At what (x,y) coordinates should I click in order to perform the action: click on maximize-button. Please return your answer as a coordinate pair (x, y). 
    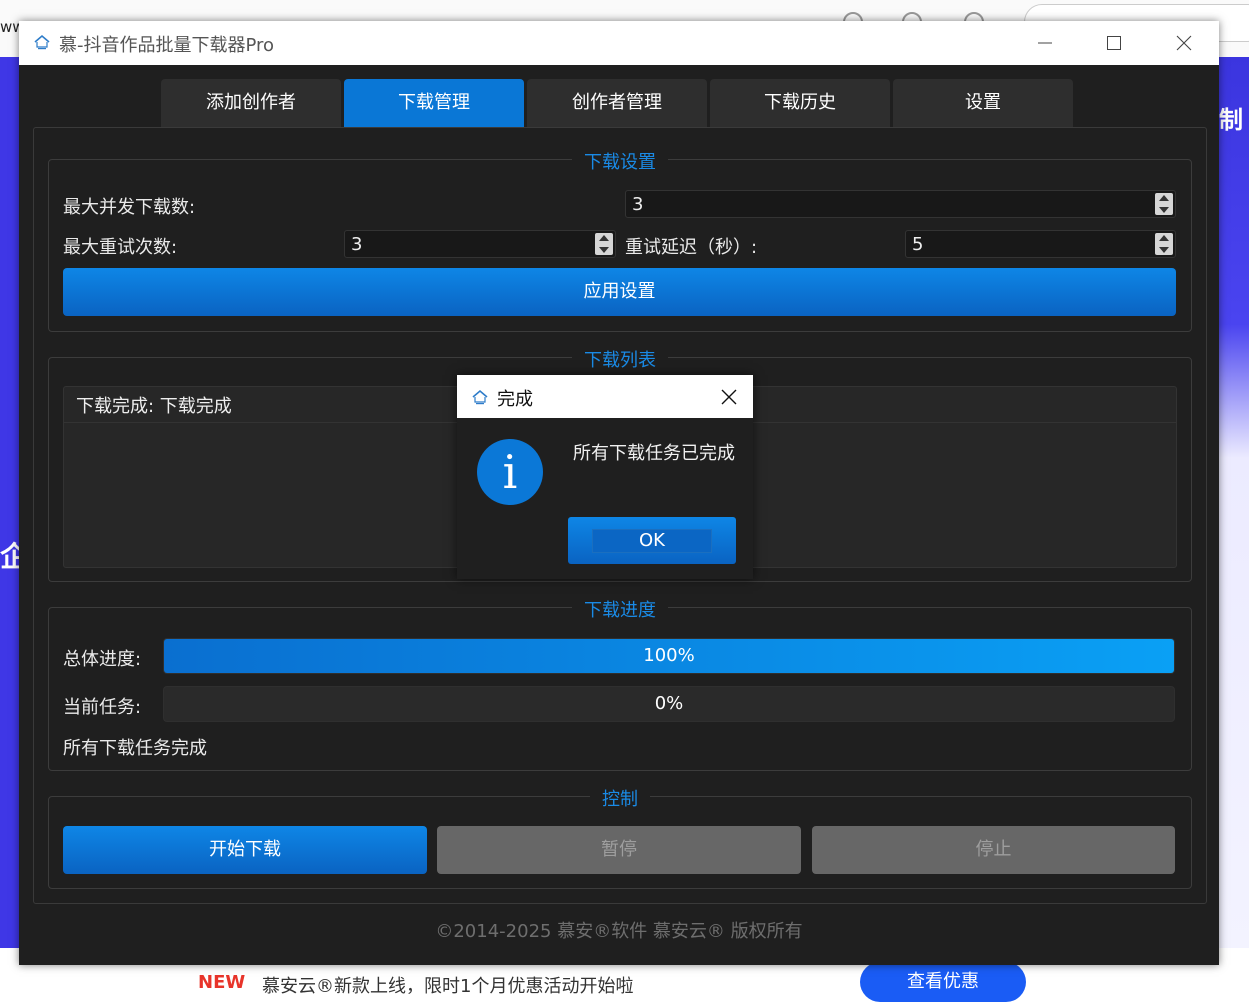
    Looking at the image, I should click on (1114, 43).